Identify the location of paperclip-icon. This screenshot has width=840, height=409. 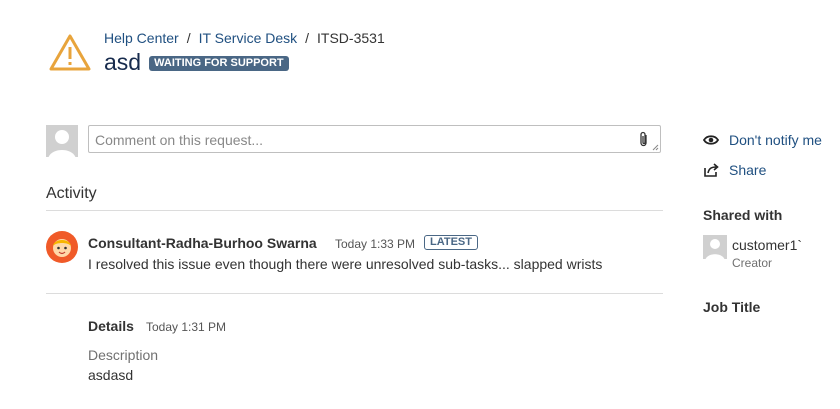
(644, 139).